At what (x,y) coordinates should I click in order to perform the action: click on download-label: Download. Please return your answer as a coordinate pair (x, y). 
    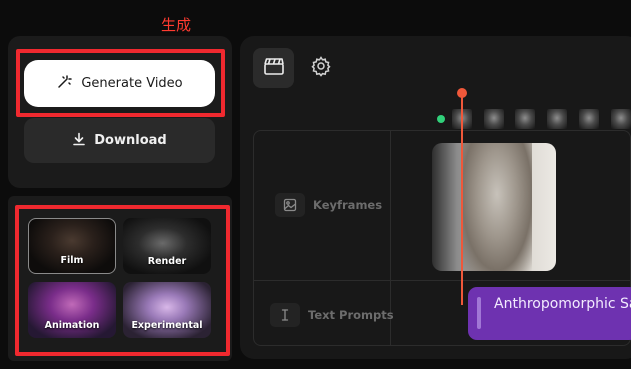
    Looking at the image, I should click on (130, 140).